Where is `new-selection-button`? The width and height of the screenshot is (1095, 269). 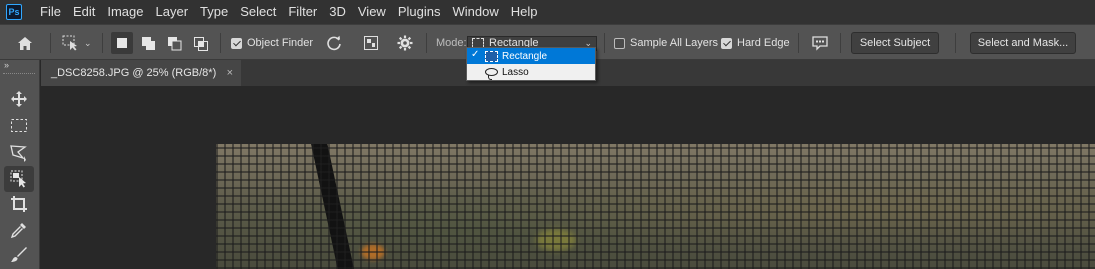
new-selection-button is located at coordinates (122, 43).